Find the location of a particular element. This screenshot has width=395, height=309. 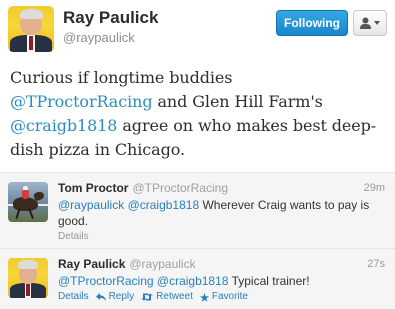

reply-author: Tom Proctor @TProctorRacing is located at coordinates (143, 188).